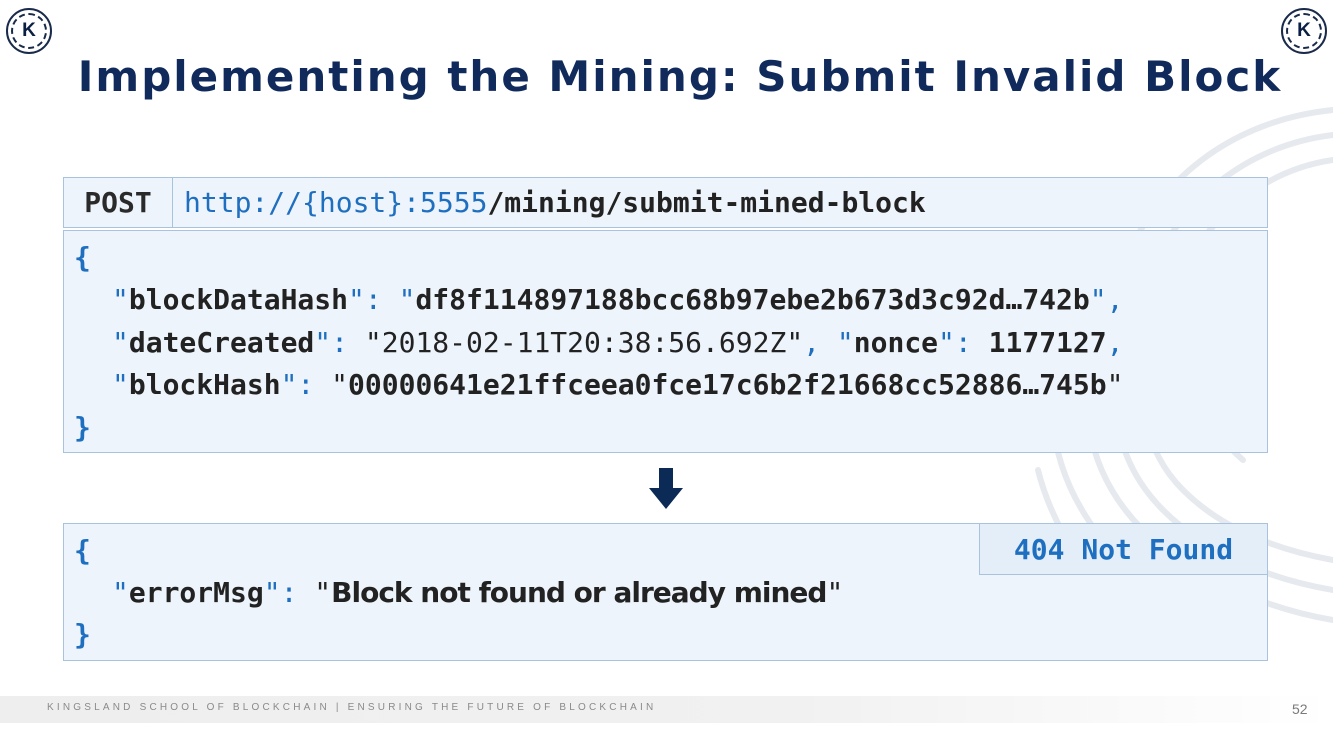 The width and height of the screenshot is (1333, 737). I want to click on down-arrow-icon, so click(666, 488).